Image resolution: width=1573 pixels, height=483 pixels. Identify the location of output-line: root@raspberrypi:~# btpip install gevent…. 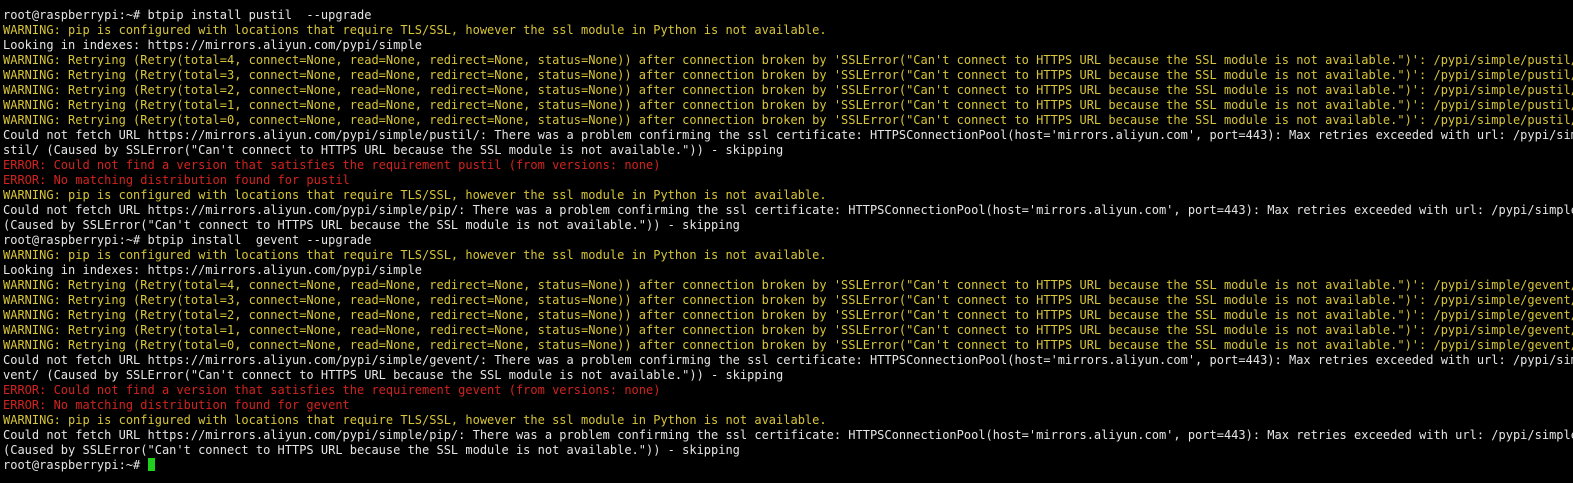
(187, 240).